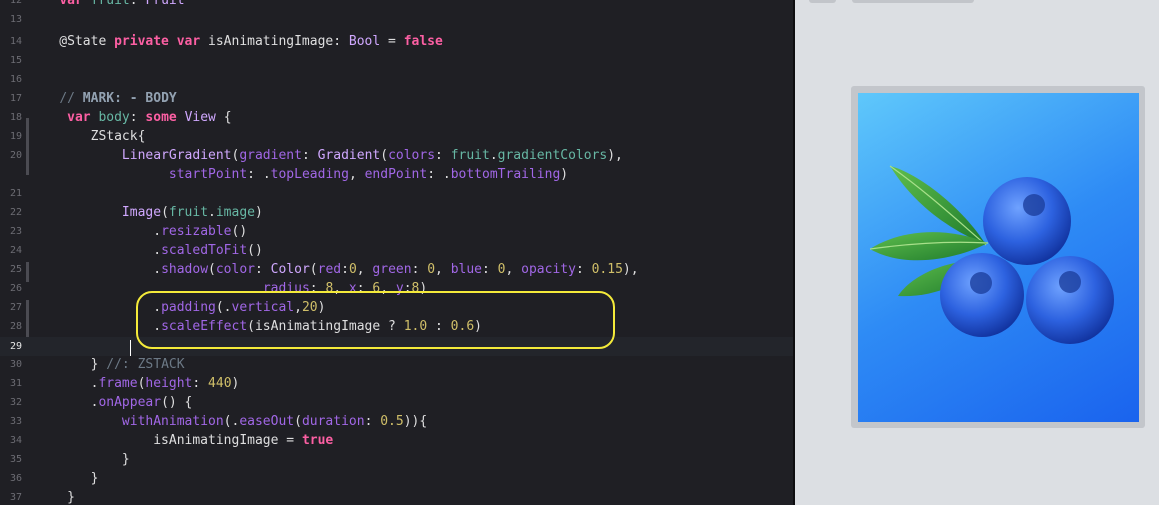  What do you see at coordinates (134, 383) in the screenshot?
I see `code-text: .frame(height: 440)` at bounding box center [134, 383].